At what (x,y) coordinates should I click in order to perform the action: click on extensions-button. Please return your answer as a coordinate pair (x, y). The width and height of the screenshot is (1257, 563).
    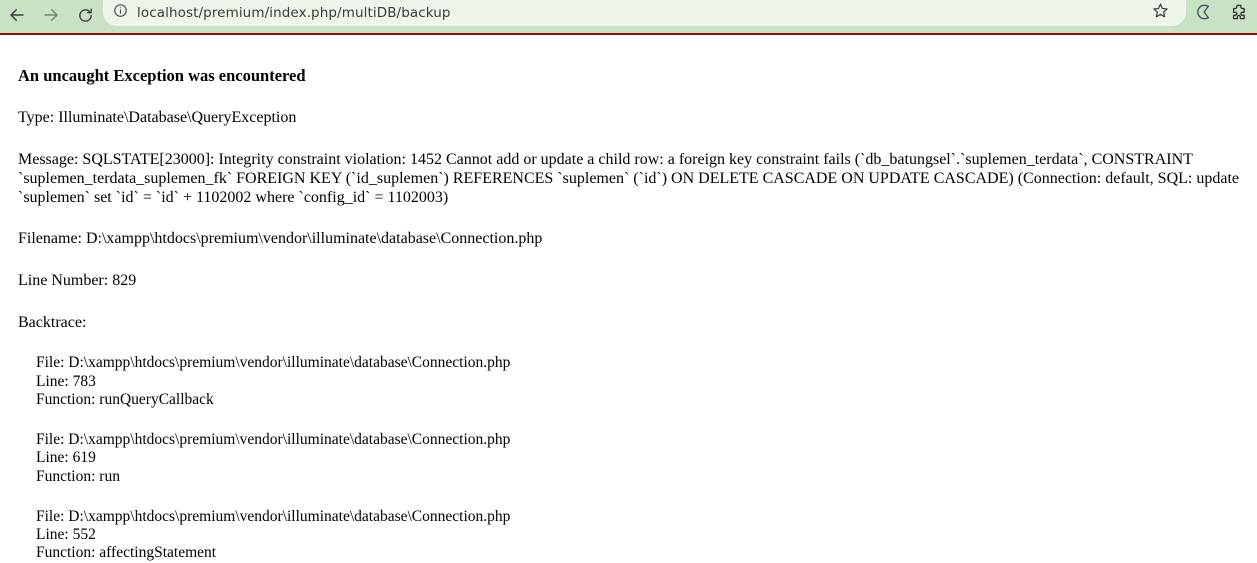
    Looking at the image, I should click on (1239, 14).